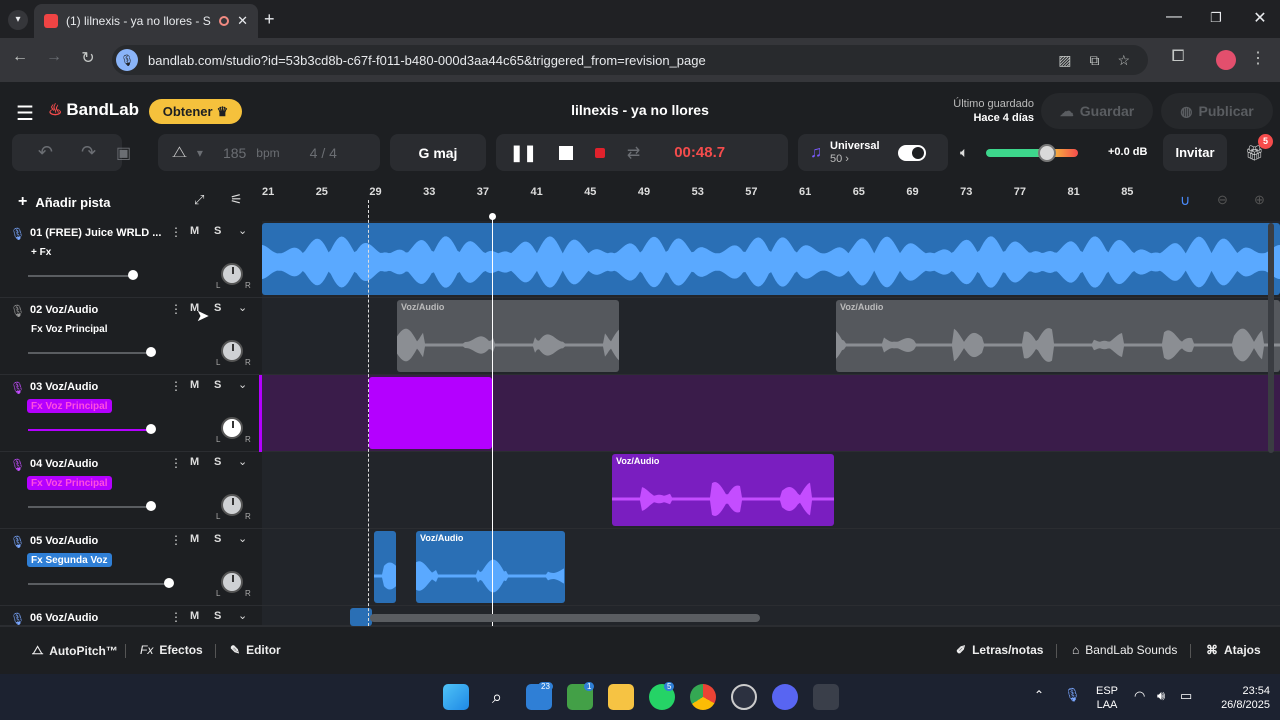 The width and height of the screenshot is (1280, 720). I want to click on bandlab-sounds-button: ⌂ BandLab Sounds, so click(1124, 650).